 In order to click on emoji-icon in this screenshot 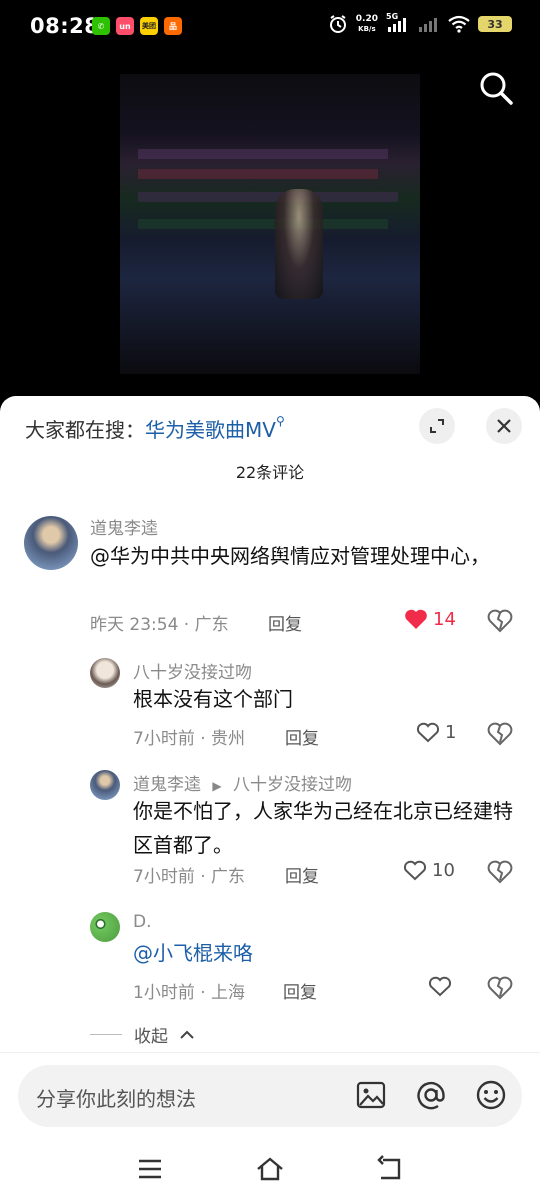, I will do `click(491, 1095)`.